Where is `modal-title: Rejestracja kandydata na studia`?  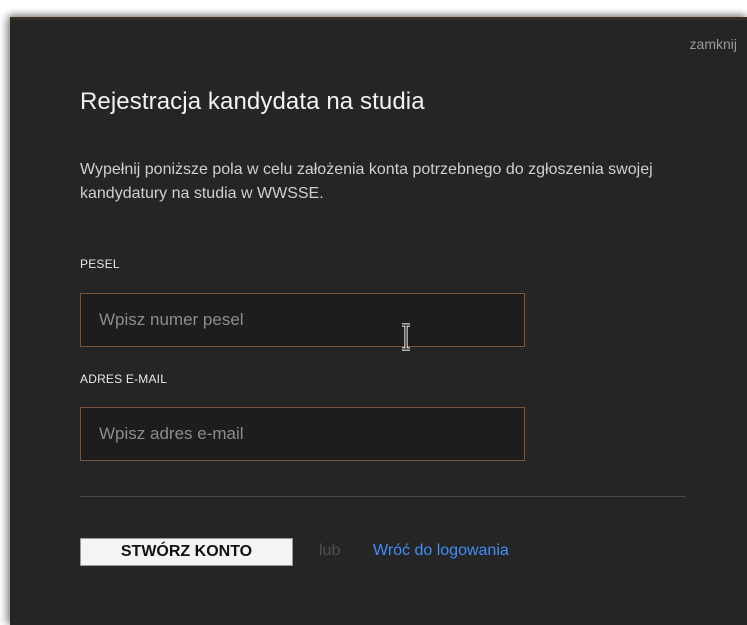
modal-title: Rejestracja kandydata na studia is located at coordinates (252, 101).